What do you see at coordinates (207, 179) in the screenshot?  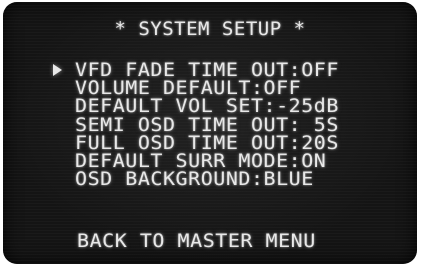 I see `menu-item-osd-background: OSD BACKGROUND:BLUE` at bounding box center [207, 179].